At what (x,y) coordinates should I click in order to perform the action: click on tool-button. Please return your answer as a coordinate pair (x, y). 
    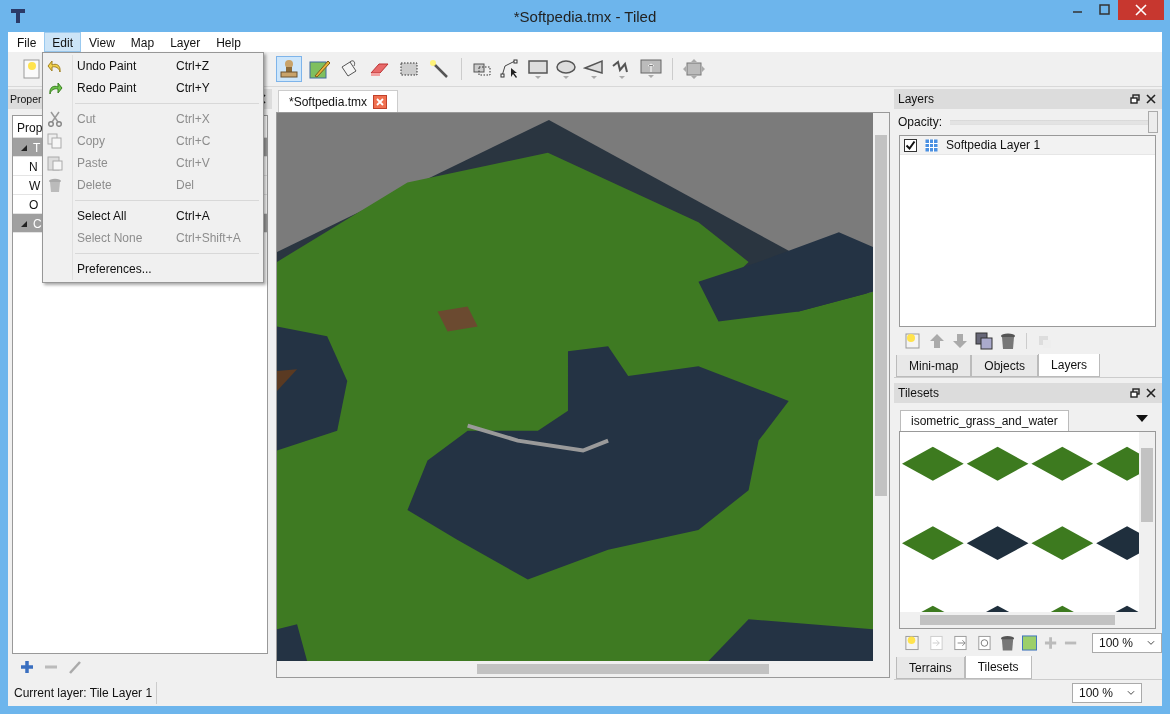
    Looking at the image, I should click on (289, 69).